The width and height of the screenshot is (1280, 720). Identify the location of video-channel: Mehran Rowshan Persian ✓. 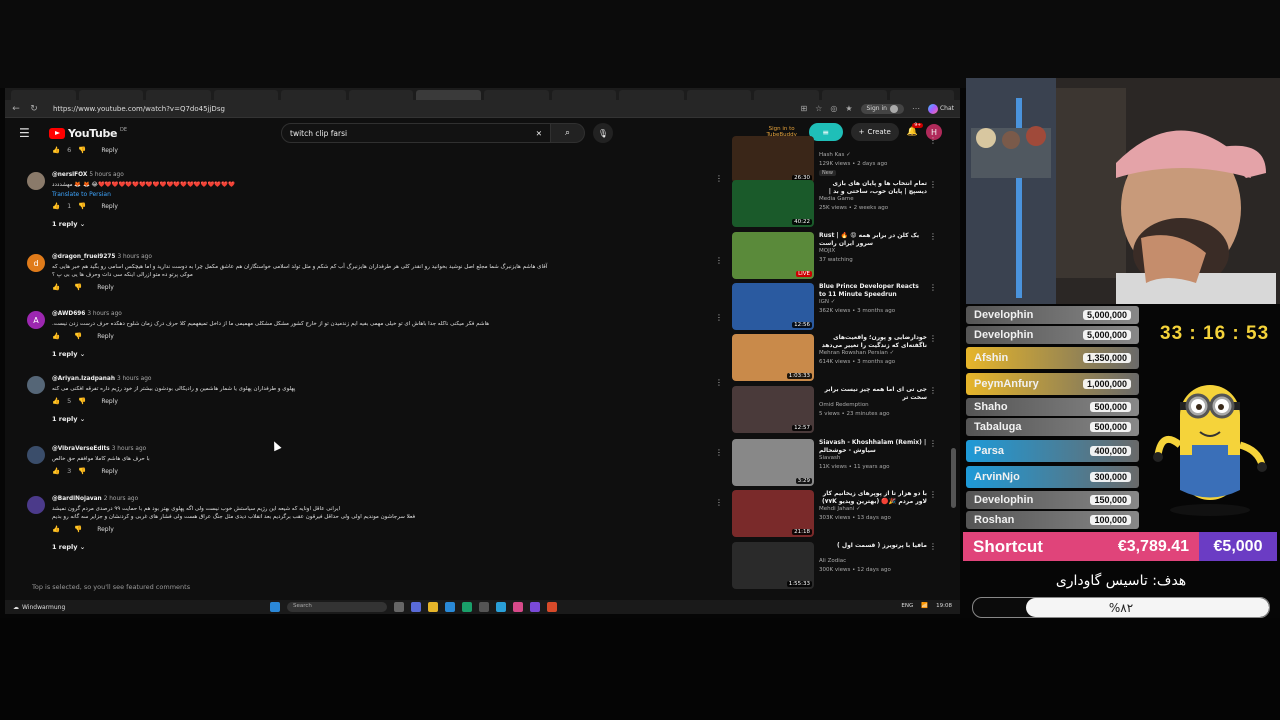
(856, 353).